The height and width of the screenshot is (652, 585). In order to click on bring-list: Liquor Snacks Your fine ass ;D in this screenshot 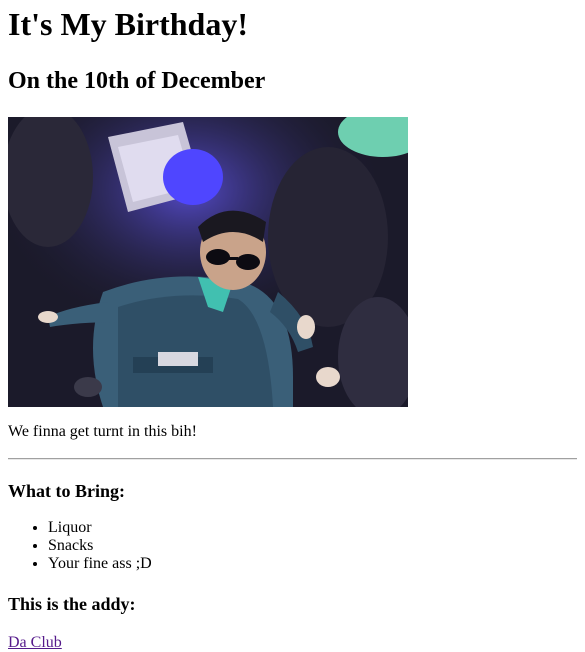, I will do `click(292, 537)`.